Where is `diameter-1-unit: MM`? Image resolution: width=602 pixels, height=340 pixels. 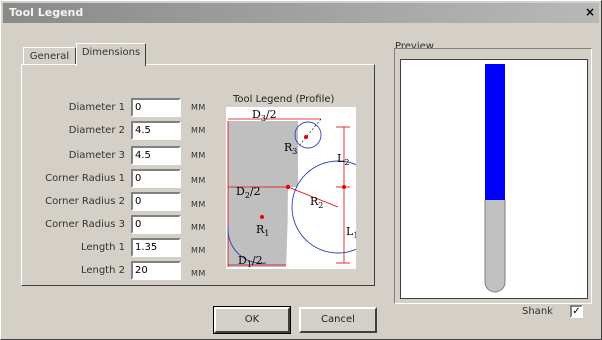 diameter-1-unit: MM is located at coordinates (198, 107).